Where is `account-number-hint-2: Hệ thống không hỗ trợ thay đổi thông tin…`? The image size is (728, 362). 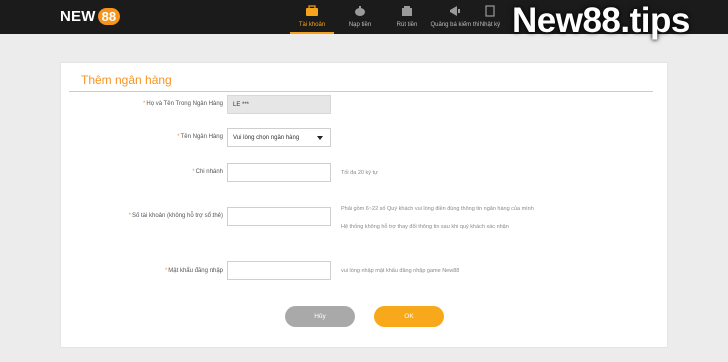
account-number-hint-2: Hệ thống không hỗ trợ thay đổi thông tin… is located at coordinates (425, 227).